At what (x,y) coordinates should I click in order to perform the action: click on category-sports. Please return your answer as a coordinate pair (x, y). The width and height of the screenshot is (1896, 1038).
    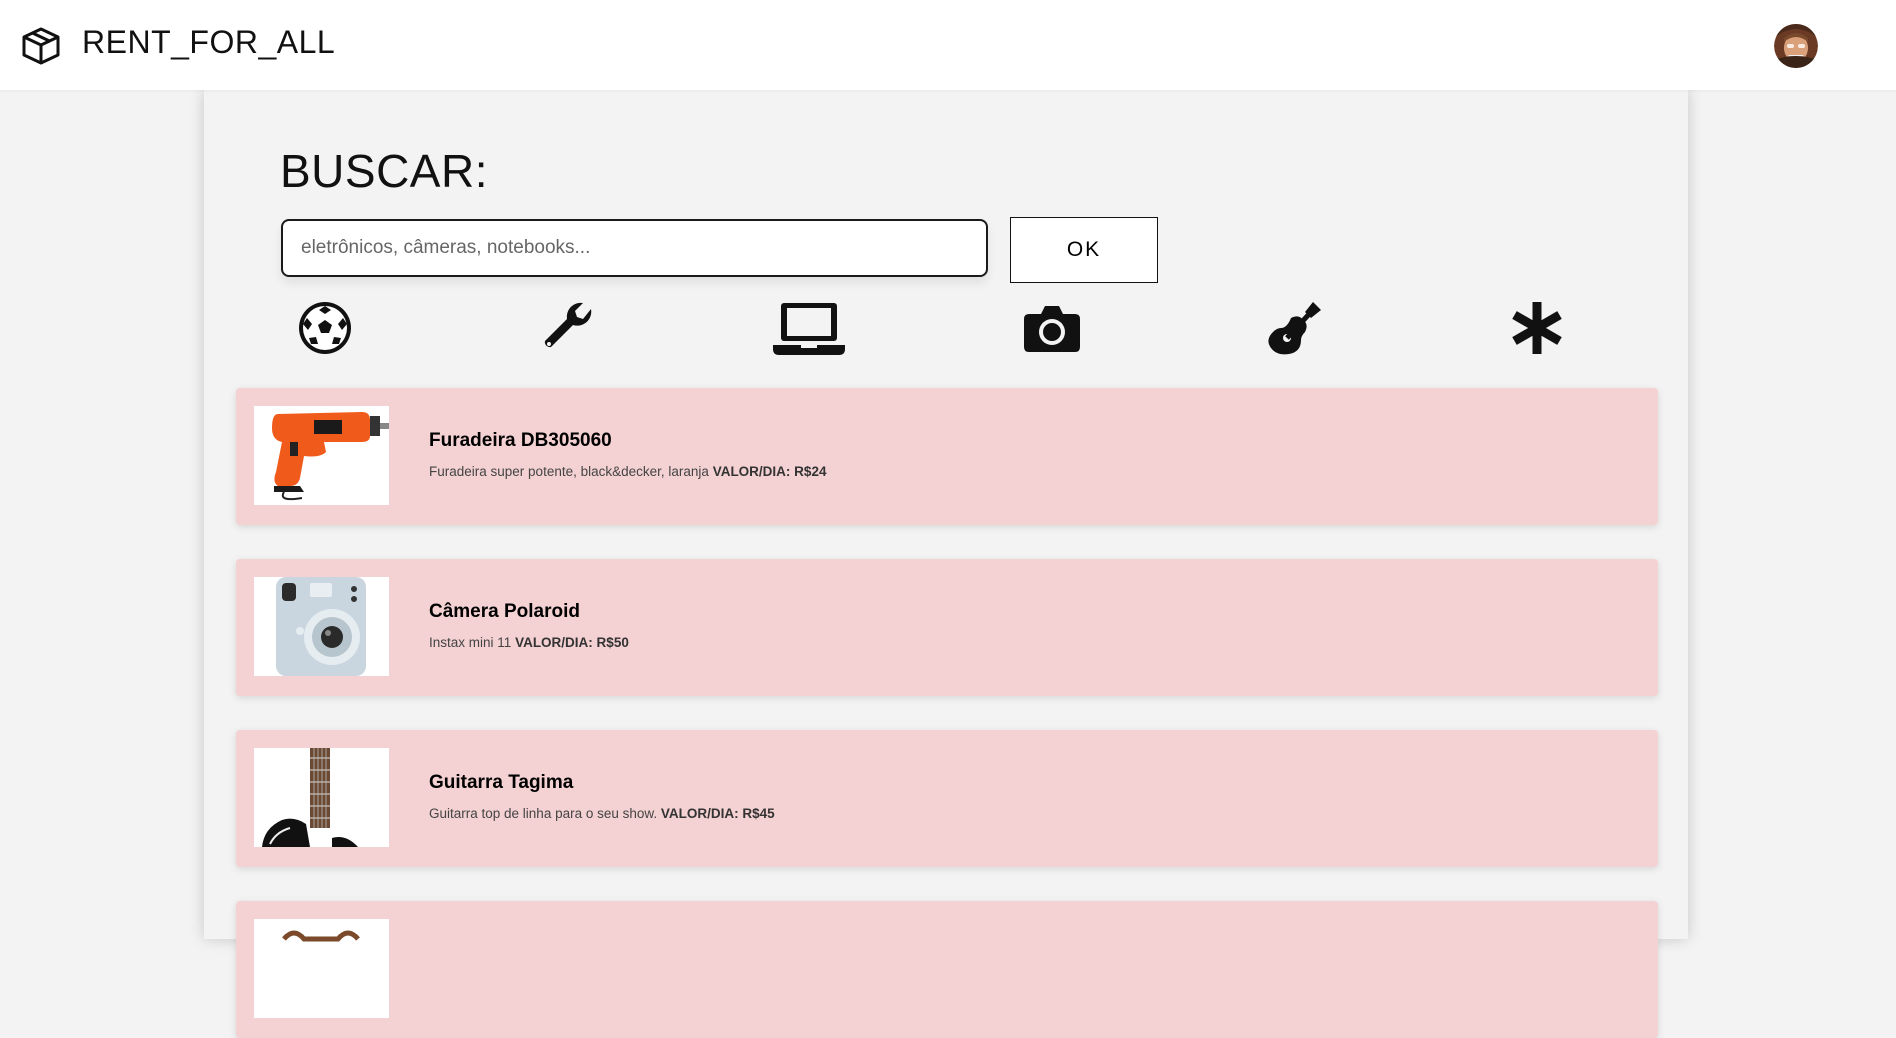
    Looking at the image, I should click on (325, 330).